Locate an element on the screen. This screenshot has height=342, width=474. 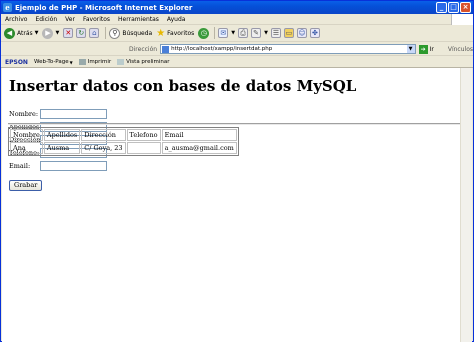
table-header-cell: Apellidos is located at coordinates (62, 135).